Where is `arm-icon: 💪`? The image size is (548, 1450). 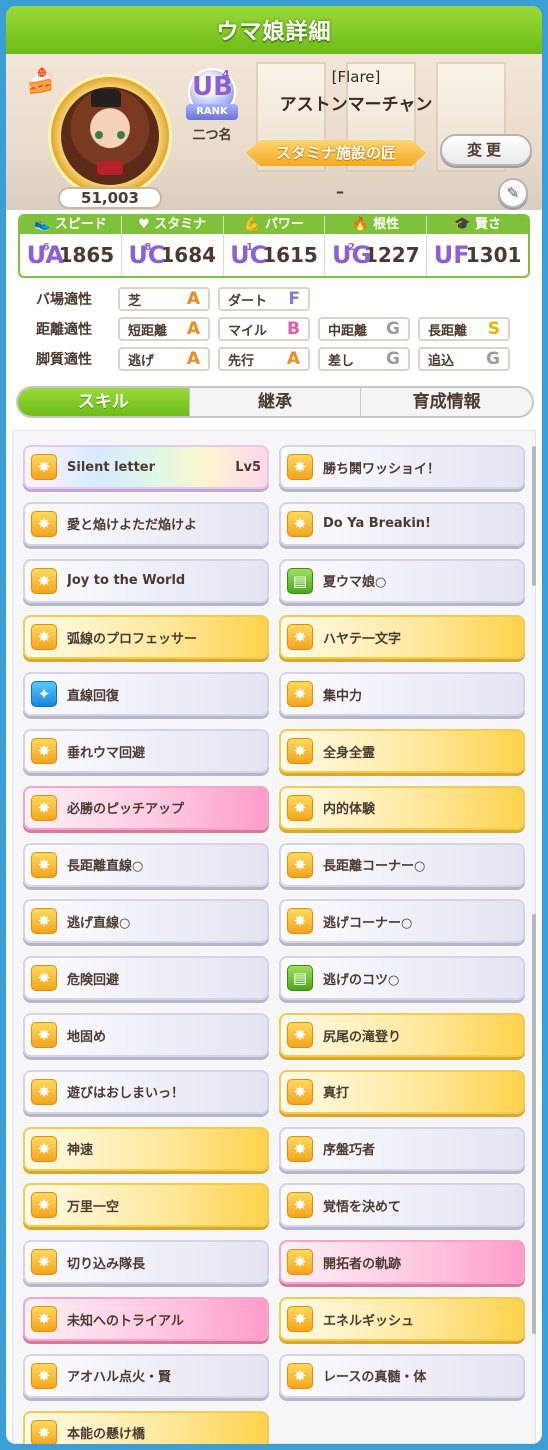 arm-icon: 💪 is located at coordinates (252, 224).